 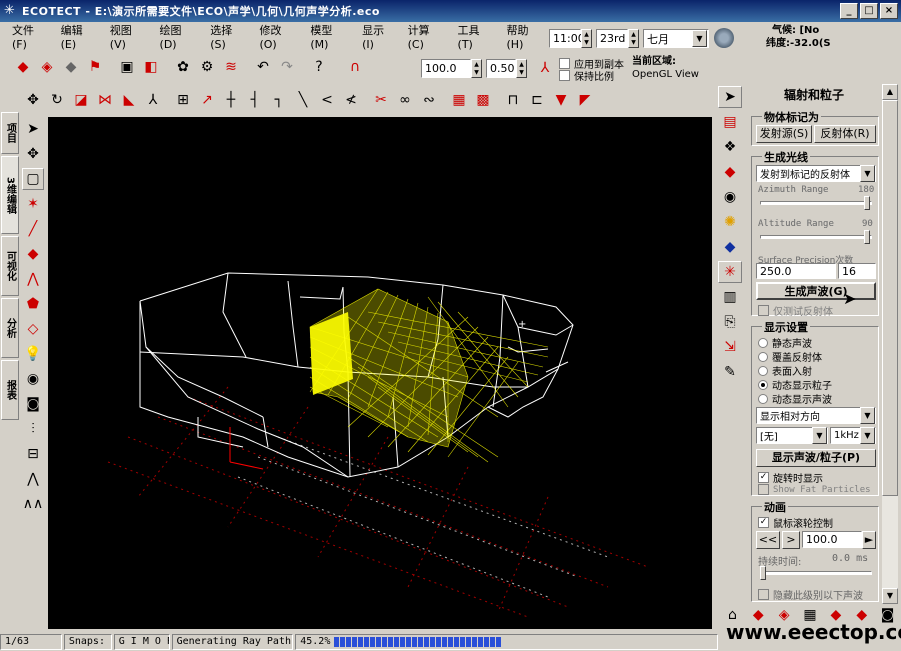 I want to click on display-option-static-radio, so click(x=763, y=342).